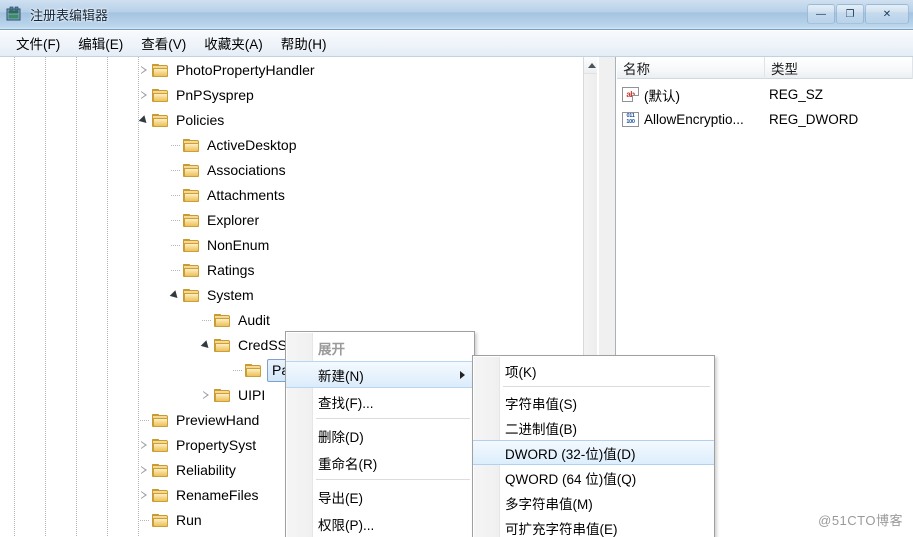 This screenshot has height=537, width=913. I want to click on tree-node: Attachments, so click(227, 195).